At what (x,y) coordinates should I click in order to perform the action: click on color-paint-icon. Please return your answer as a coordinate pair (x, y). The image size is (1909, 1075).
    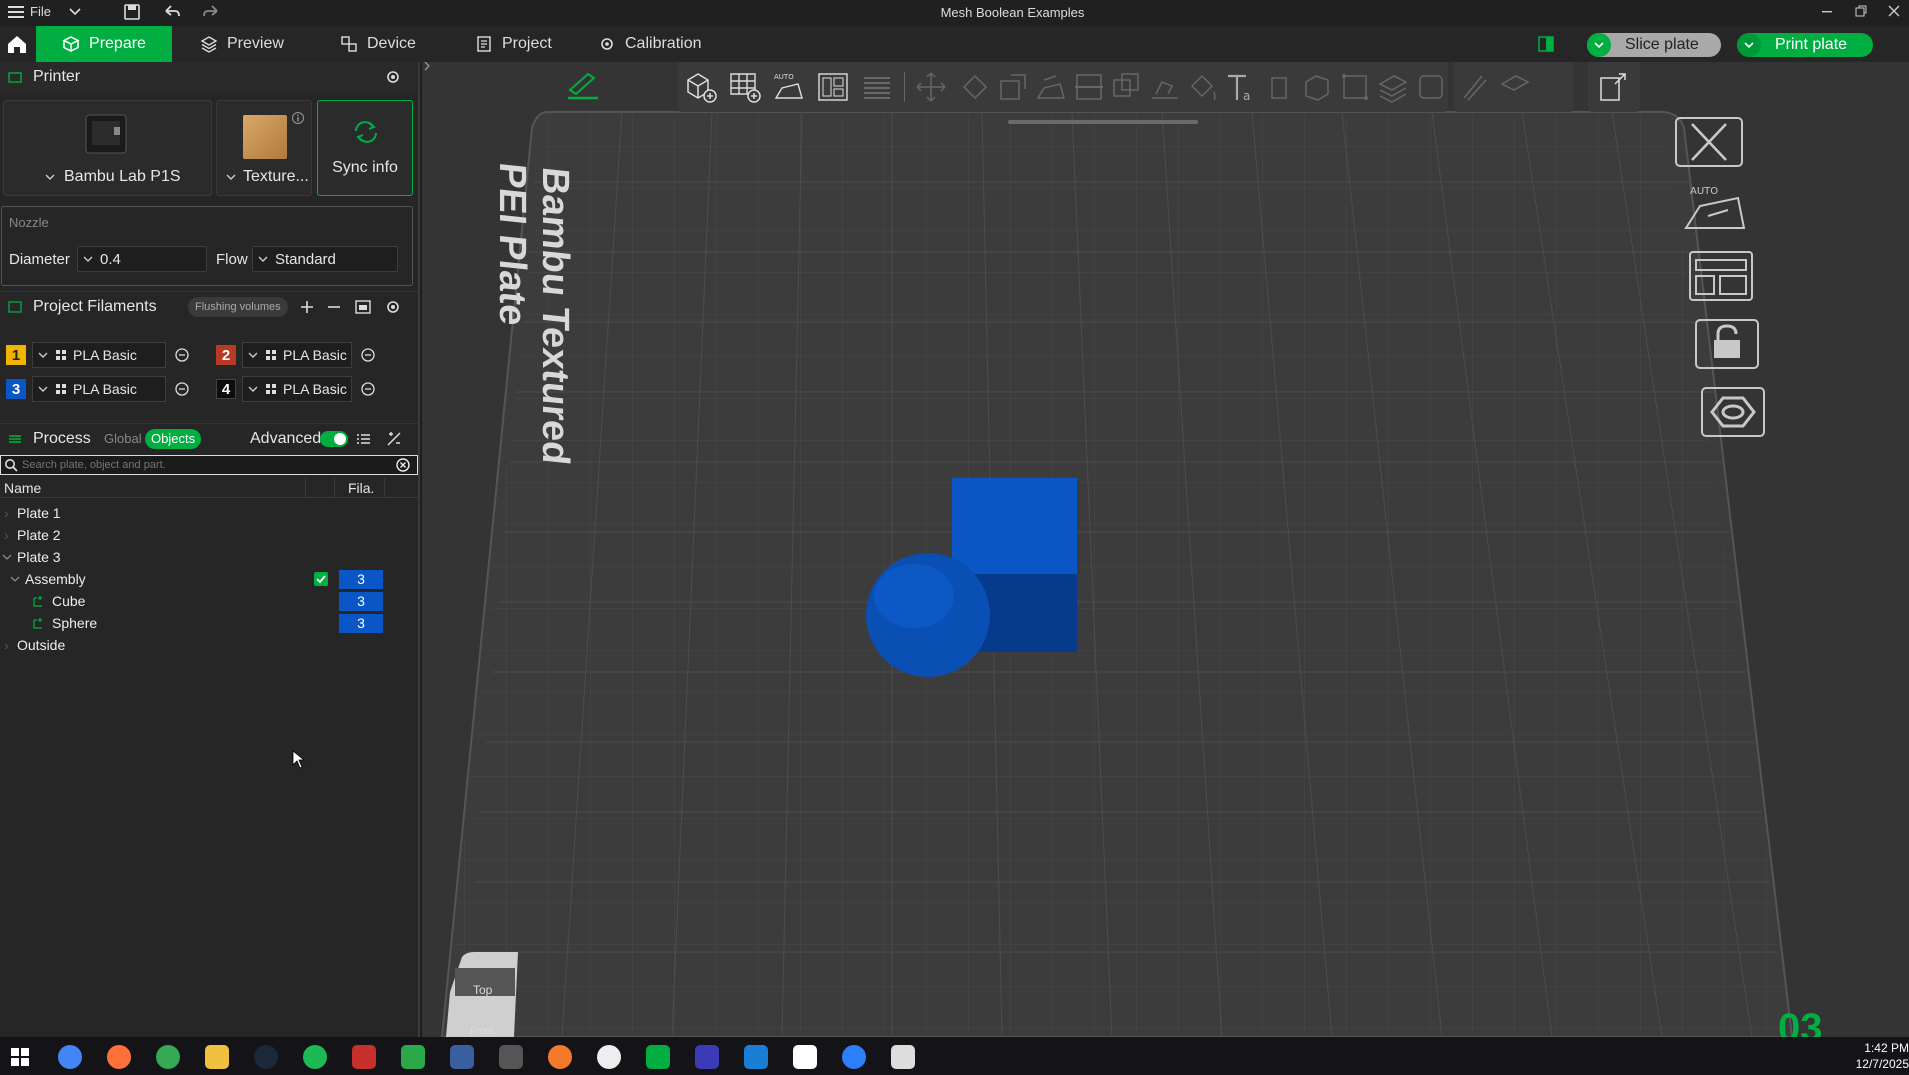
    Looking at the image, I should click on (1203, 87).